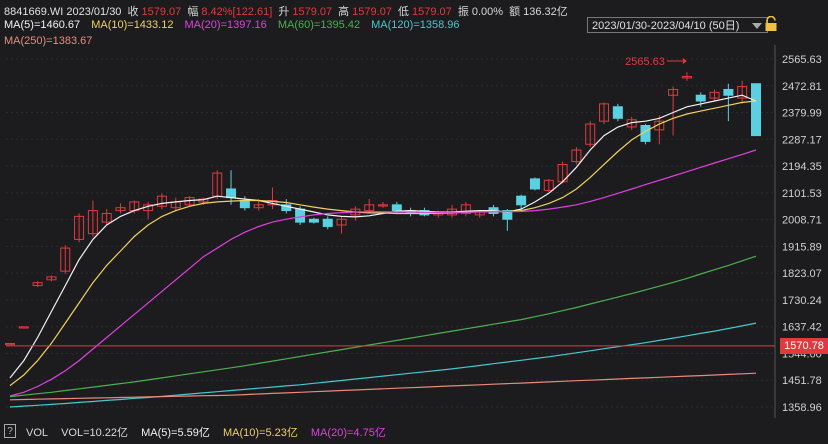 This screenshot has height=444, width=828. I want to click on y-tick-label: 2008.71, so click(802, 221).